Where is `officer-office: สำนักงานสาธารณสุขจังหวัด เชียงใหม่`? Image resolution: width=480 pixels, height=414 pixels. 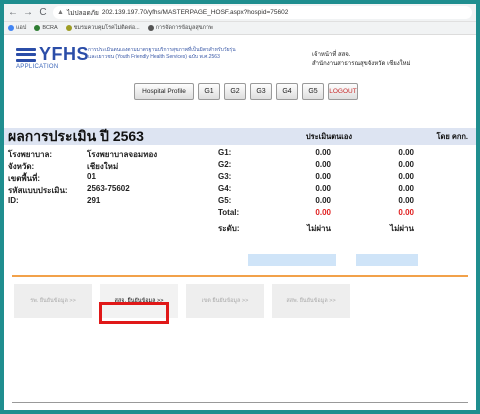 officer-office: สำนักงานสาธารณสุขจังหวัด เชียงใหม่ is located at coordinates (361, 64).